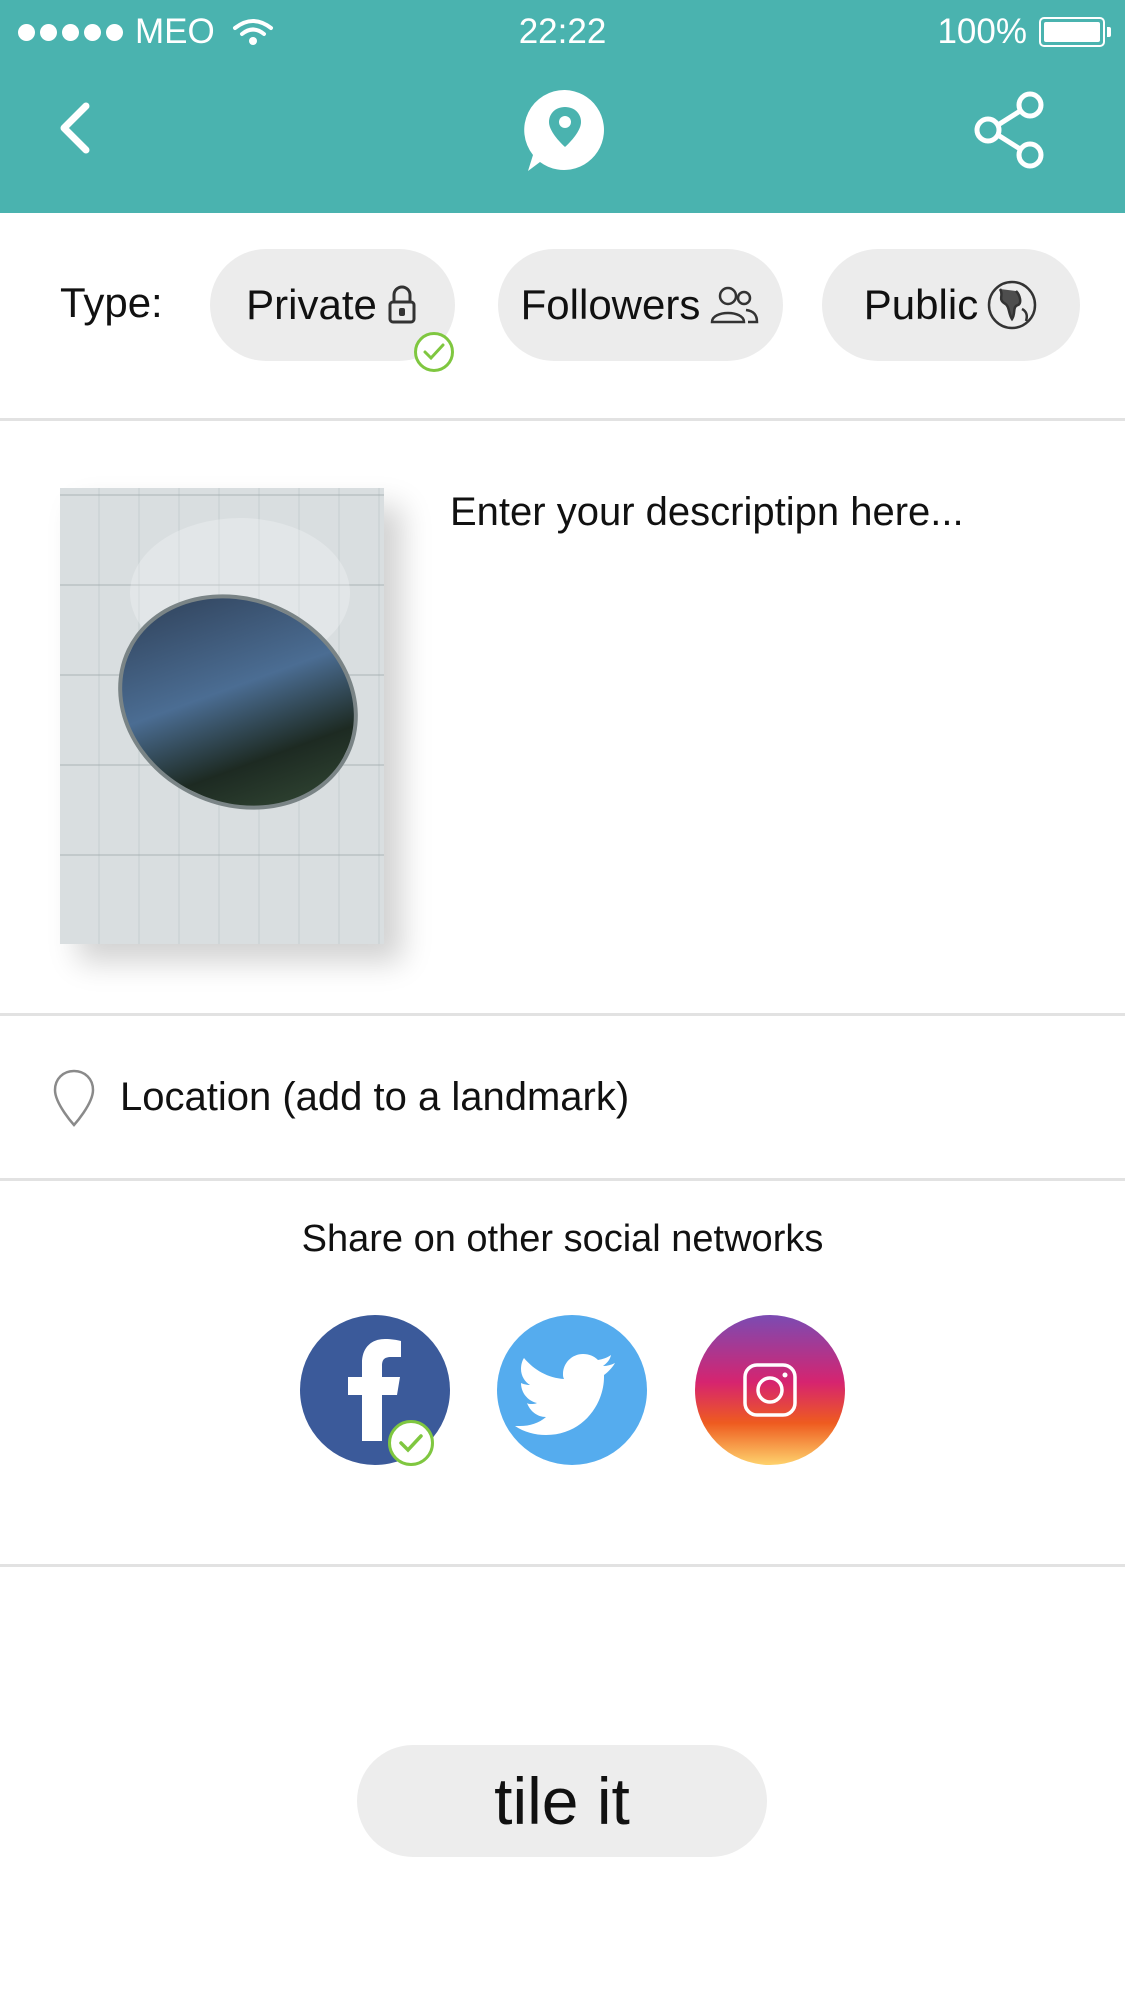  I want to click on type-option-followers: Followers, so click(640, 305).